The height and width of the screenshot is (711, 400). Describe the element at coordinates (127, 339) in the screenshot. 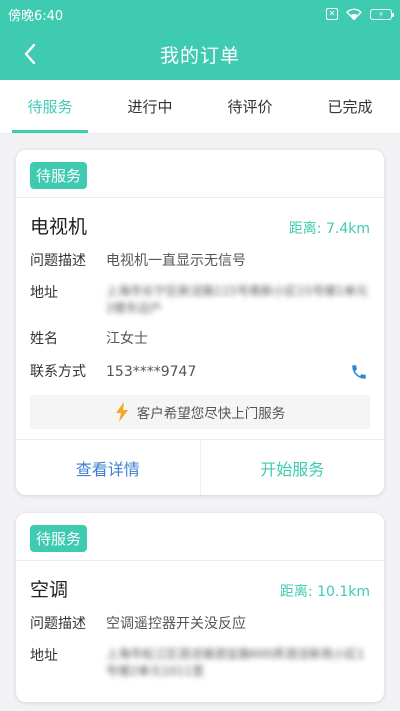

I see `customer-name: 江女士` at that location.